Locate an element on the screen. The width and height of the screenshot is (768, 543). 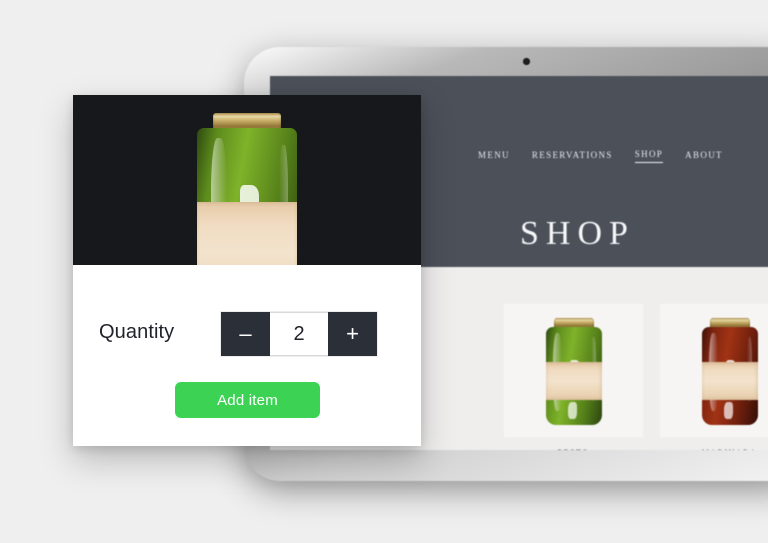
product-name-marinara: MARINARA is located at coordinates (714, 449).